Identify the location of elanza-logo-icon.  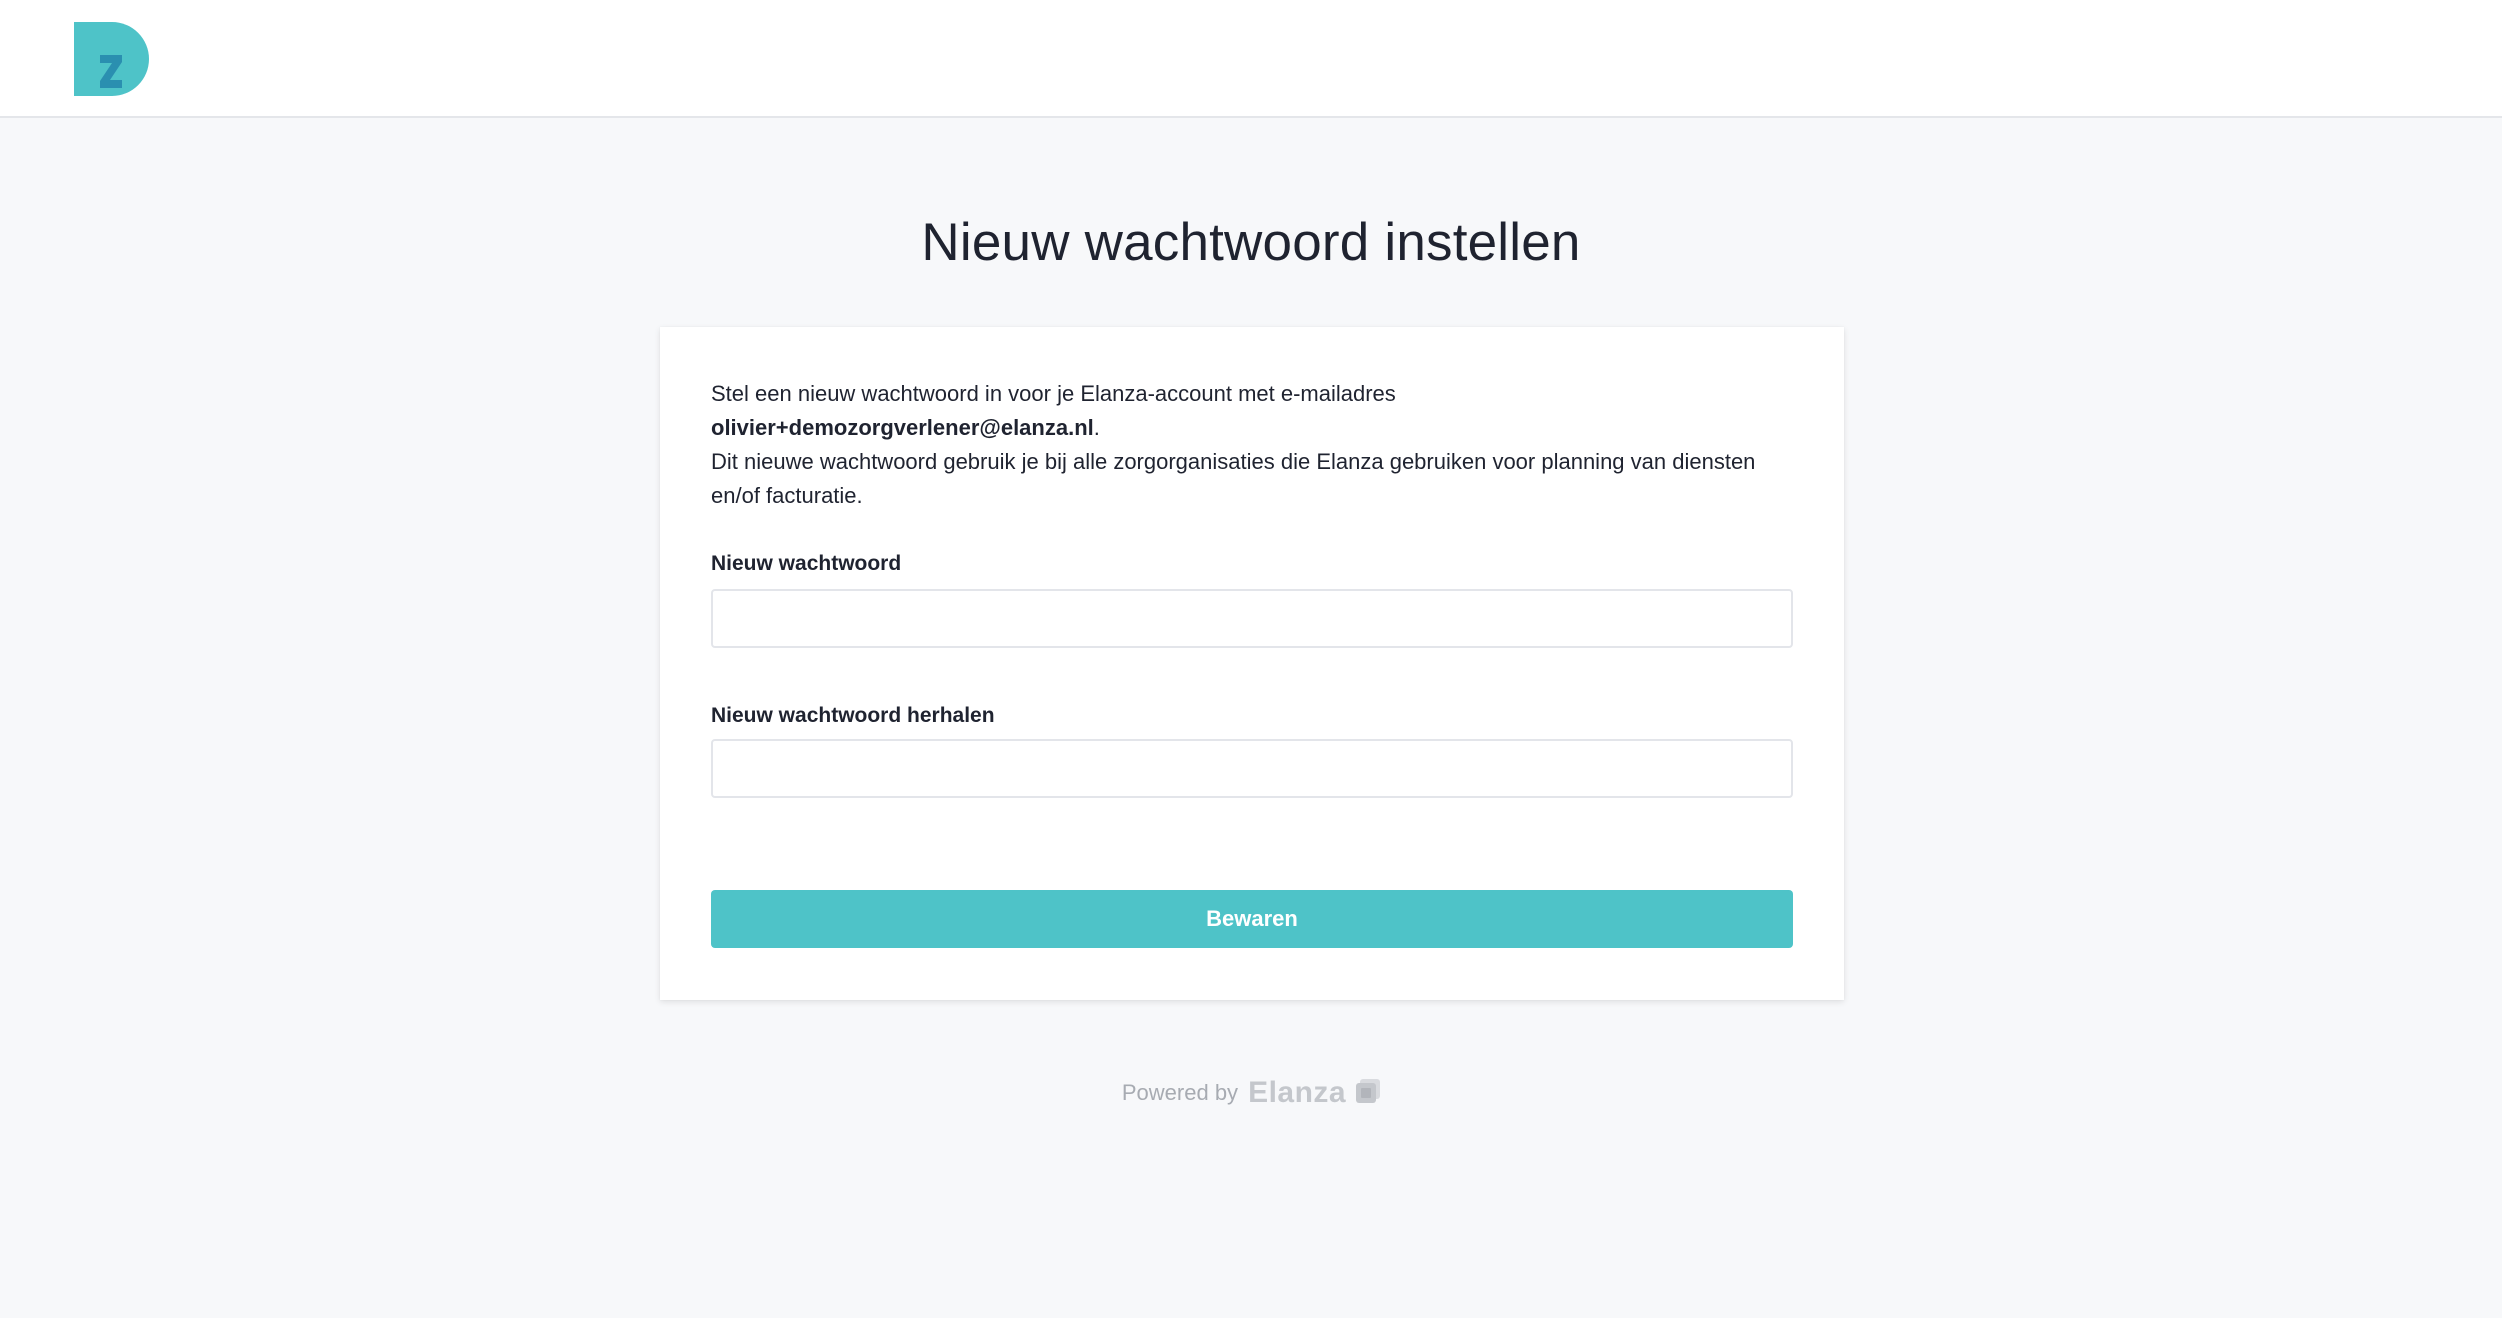
(1368, 1091).